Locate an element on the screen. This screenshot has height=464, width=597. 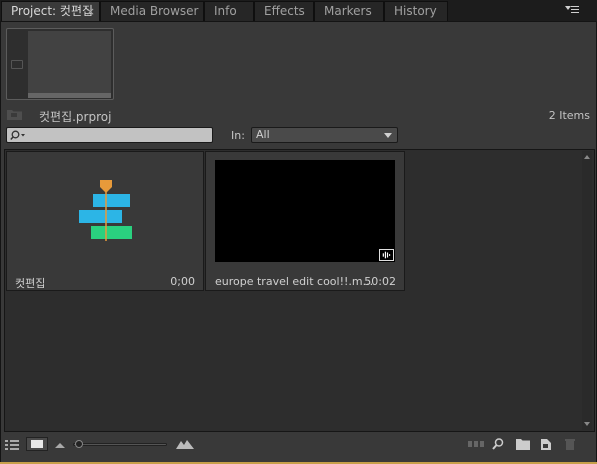
tab-media-browser: Media Browser is located at coordinates (152, 11).